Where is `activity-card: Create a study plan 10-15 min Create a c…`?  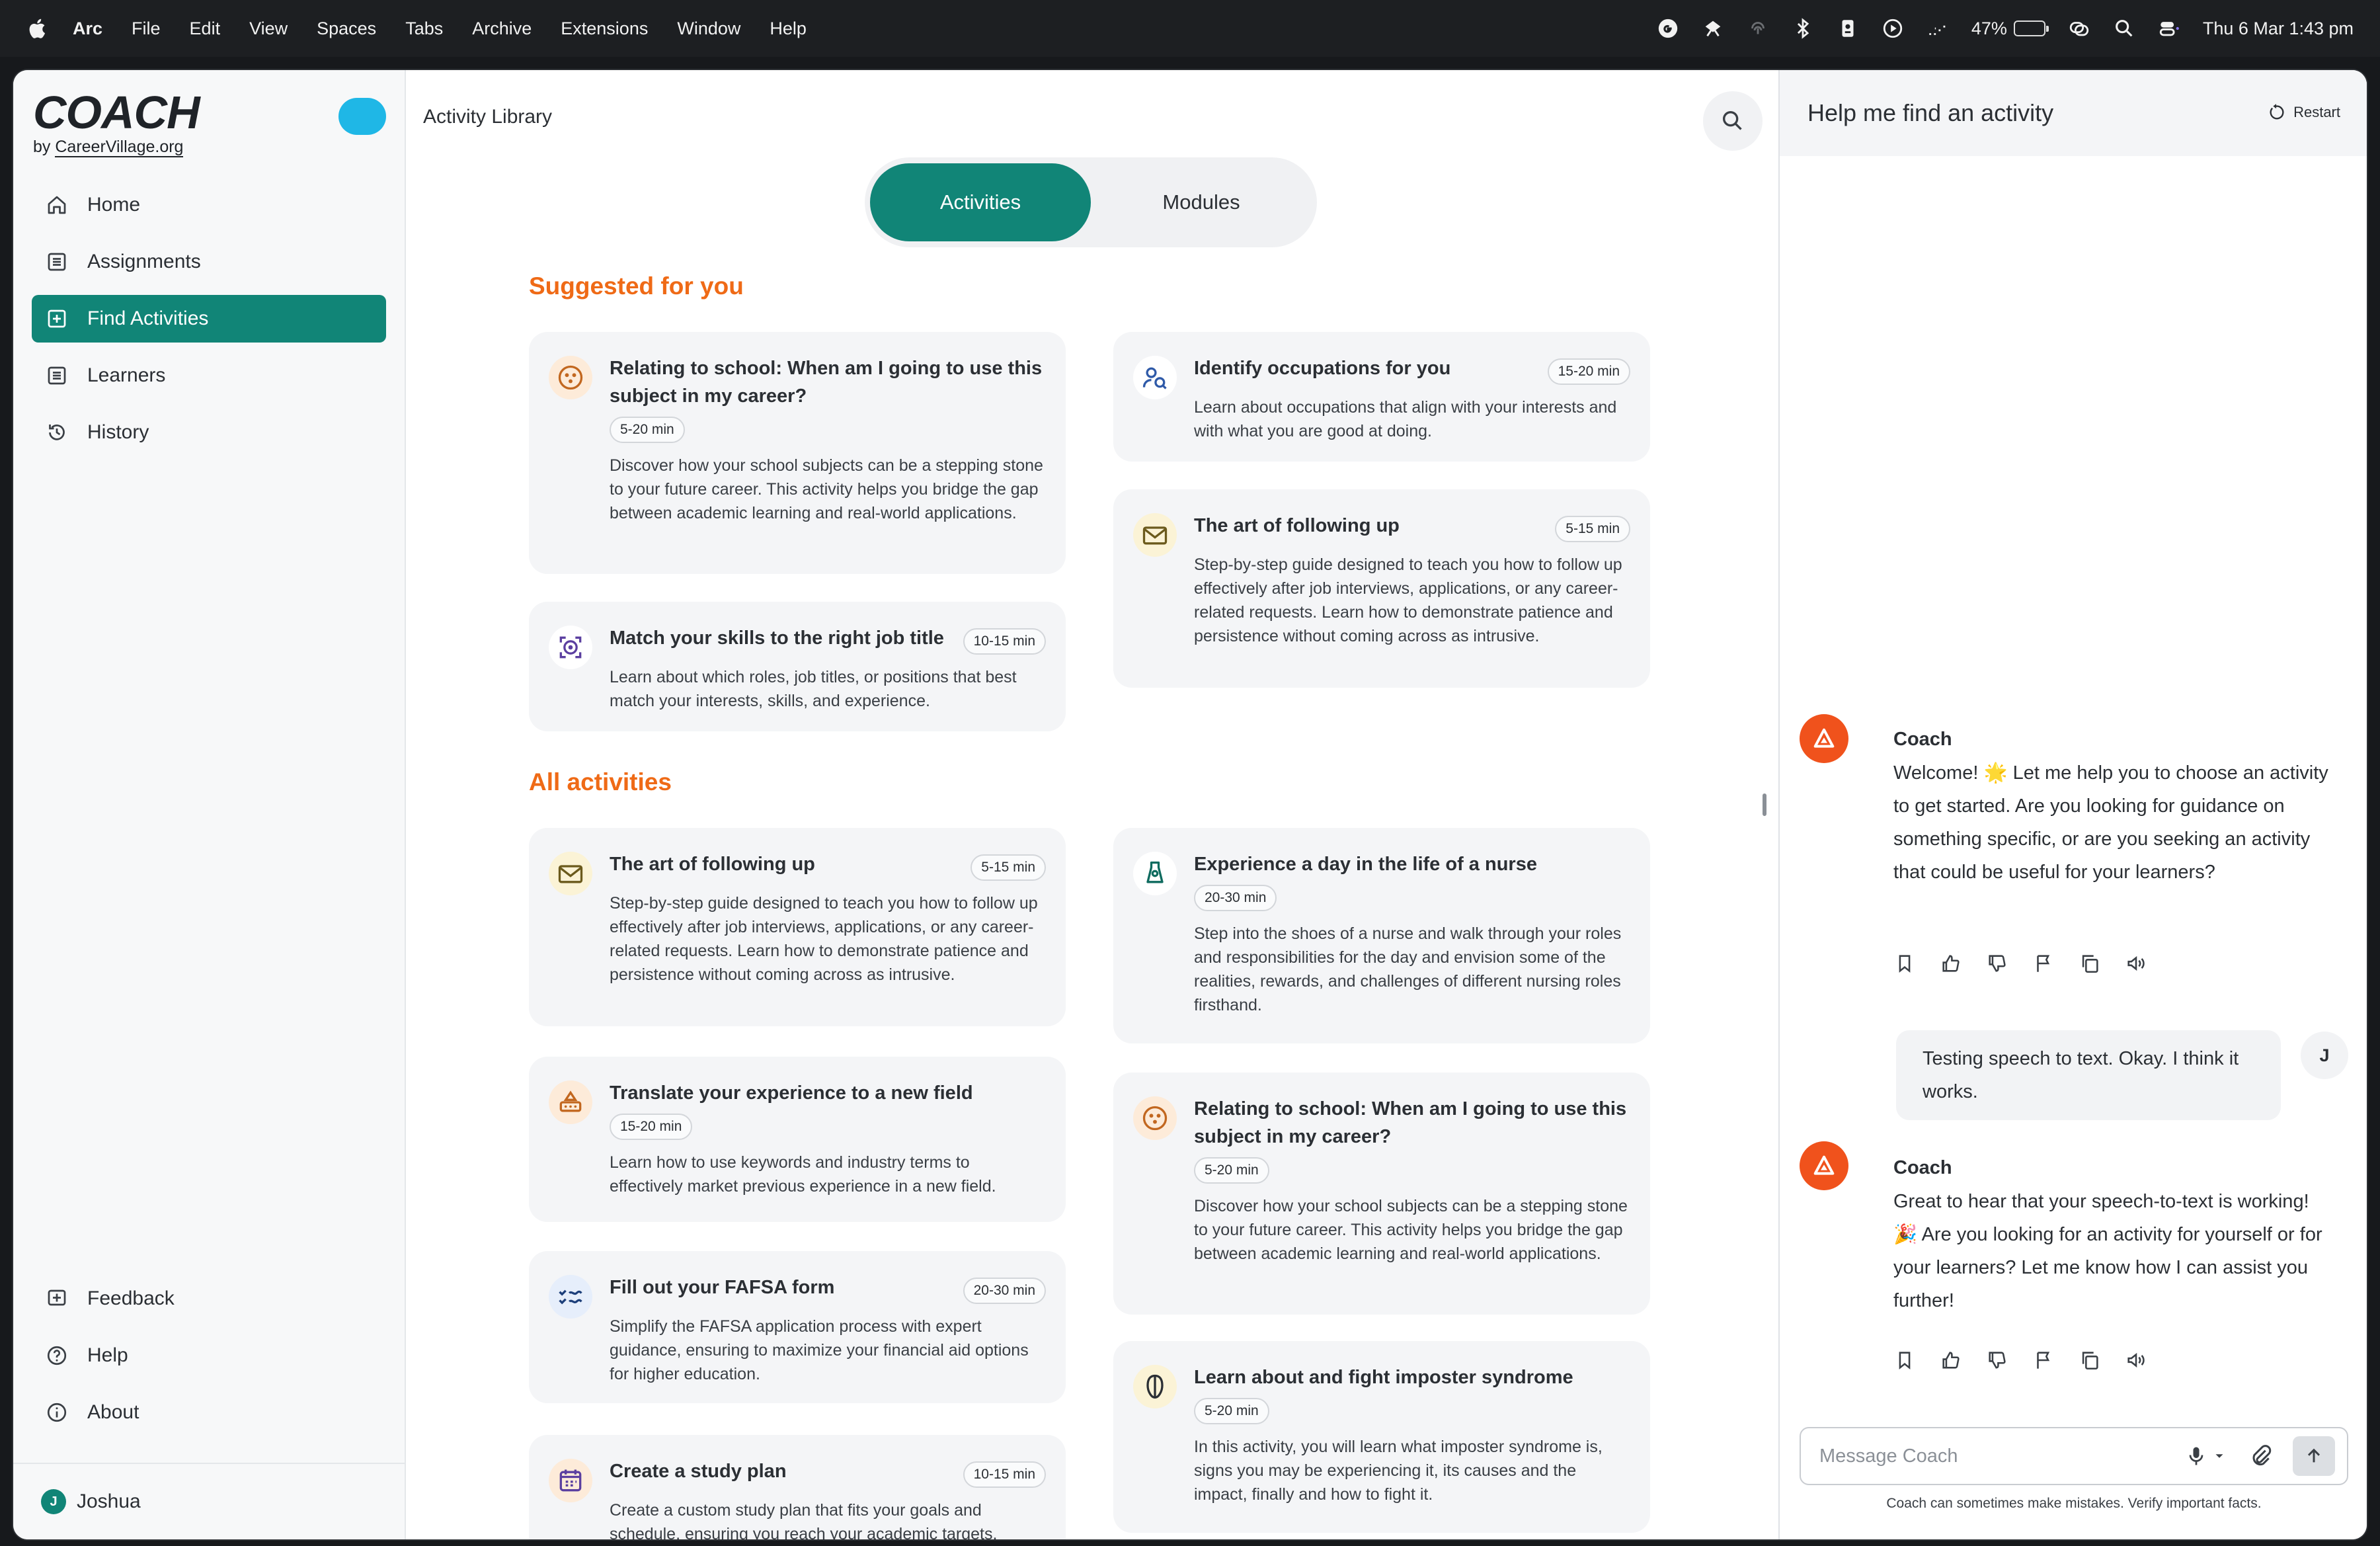 activity-card: Create a study plan 10-15 min Create a c… is located at coordinates (797, 1487).